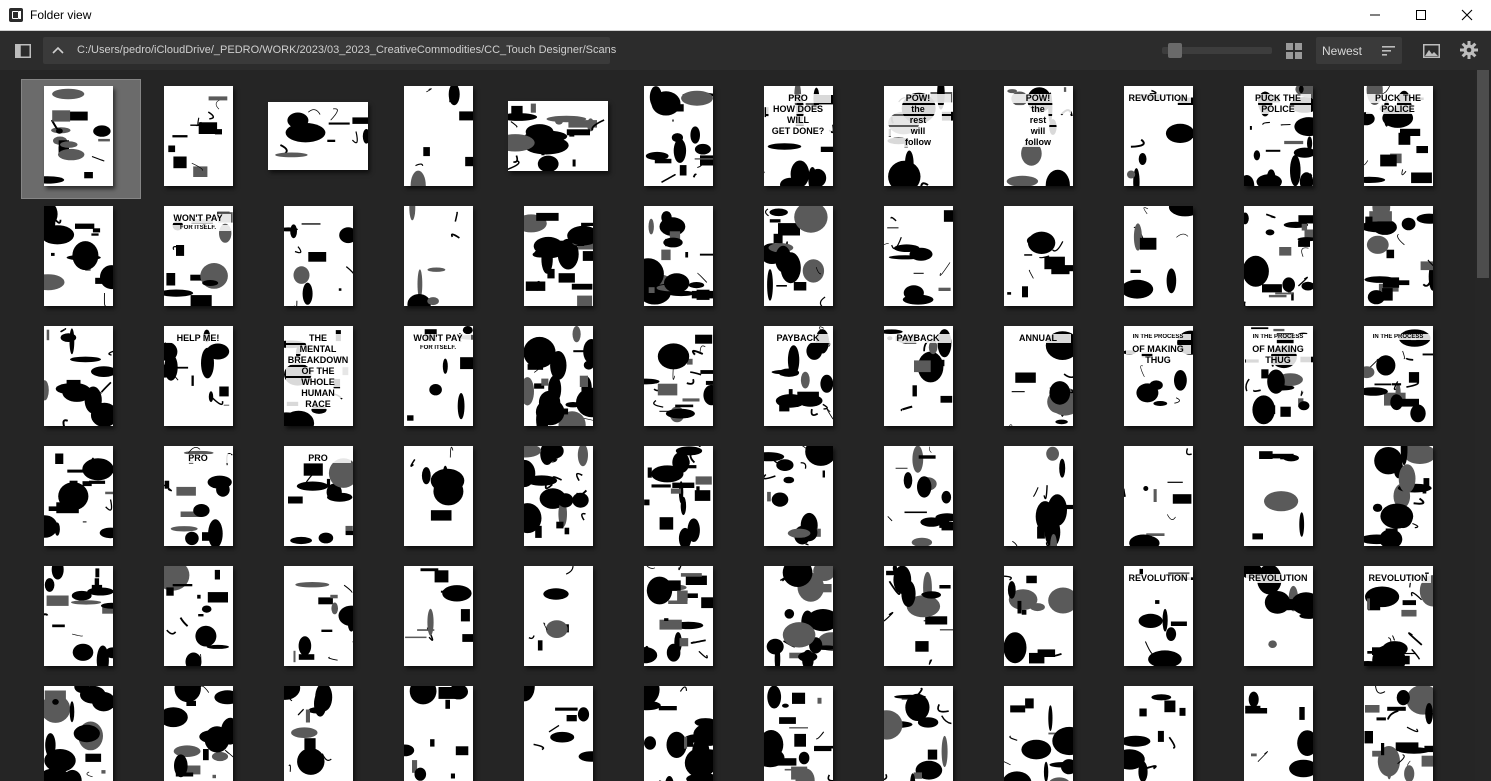  I want to click on thumbnail-cell: THE MENTAL BREAKDOWN OF THE WHOLE HUMAN RACE, so click(321, 379).